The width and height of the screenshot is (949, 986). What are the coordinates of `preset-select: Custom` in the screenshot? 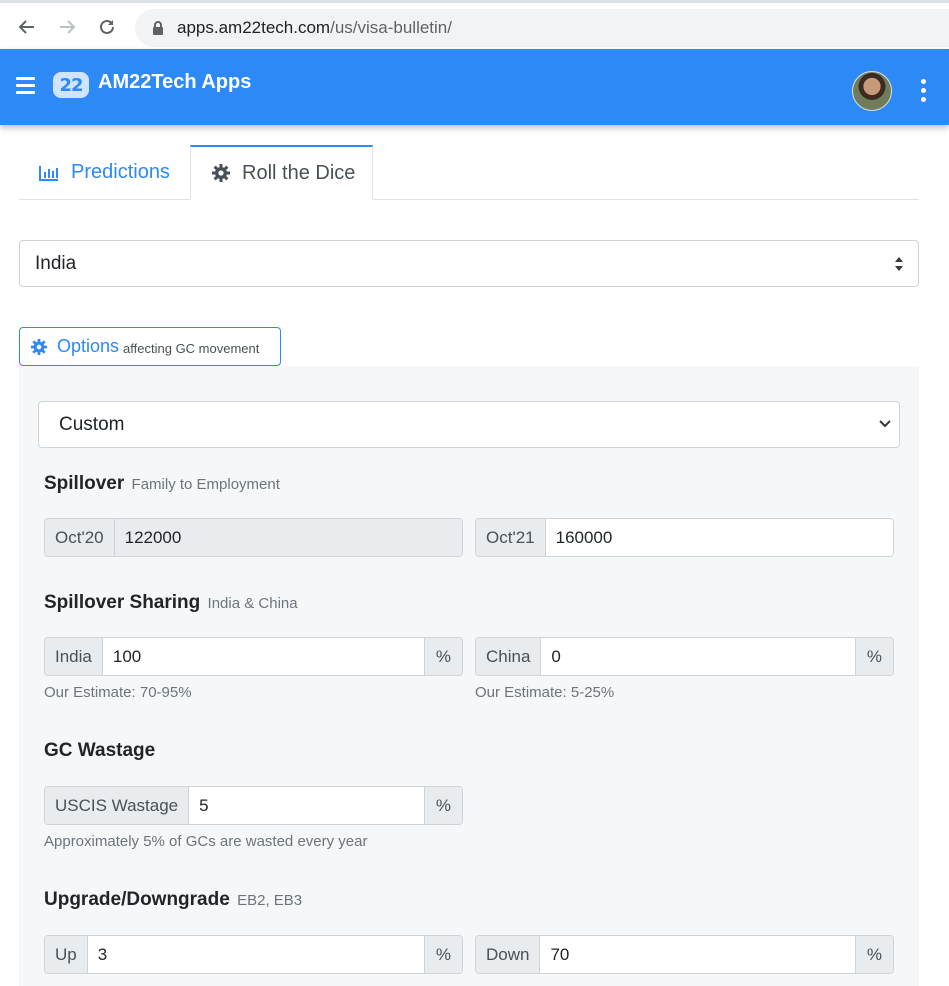 It's located at (469, 424).